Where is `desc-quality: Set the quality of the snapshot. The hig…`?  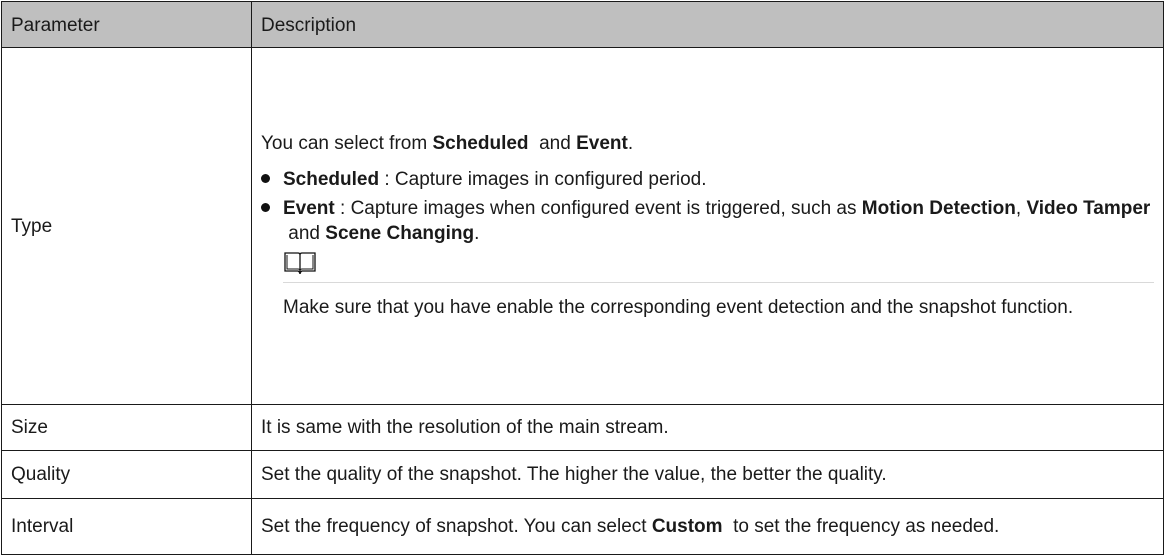 desc-quality: Set the quality of the snapshot. The hig… is located at coordinates (707, 474).